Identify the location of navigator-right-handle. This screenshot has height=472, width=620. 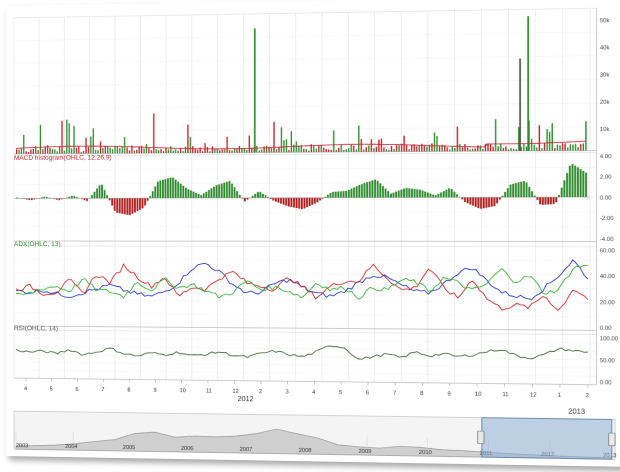
(612, 439).